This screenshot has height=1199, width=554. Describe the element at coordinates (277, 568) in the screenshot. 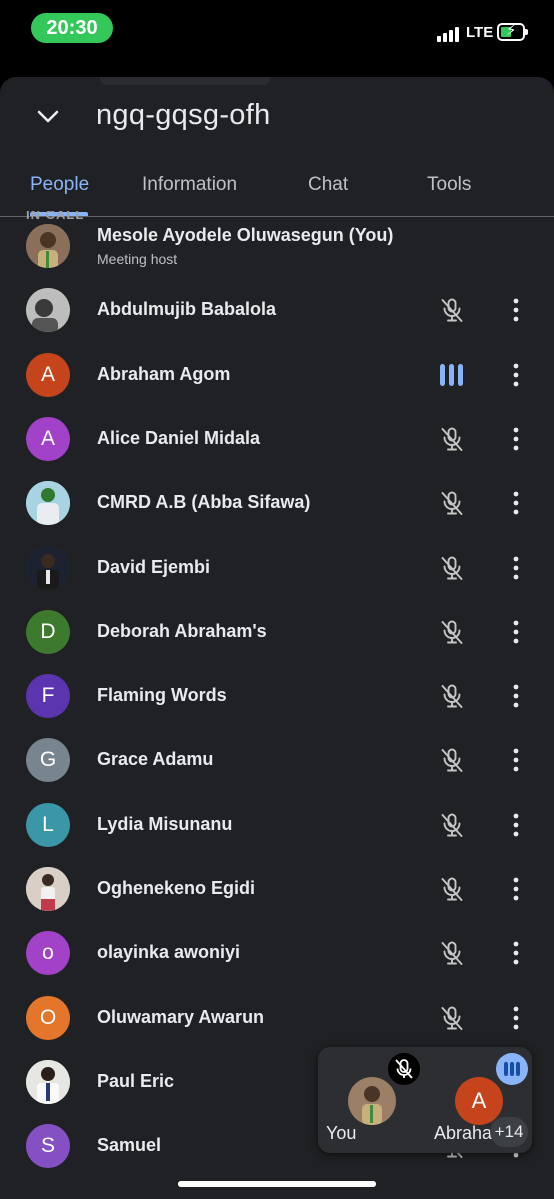

I see `participant-row: David Ejembi` at that location.